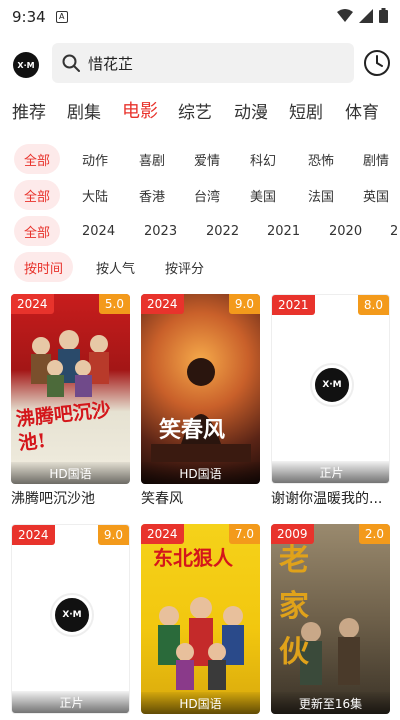 Image resolution: width=400 pixels, height=720 pixels. What do you see at coordinates (192, 430) in the screenshot?
I see `poster-title-art: 笑春风` at bounding box center [192, 430].